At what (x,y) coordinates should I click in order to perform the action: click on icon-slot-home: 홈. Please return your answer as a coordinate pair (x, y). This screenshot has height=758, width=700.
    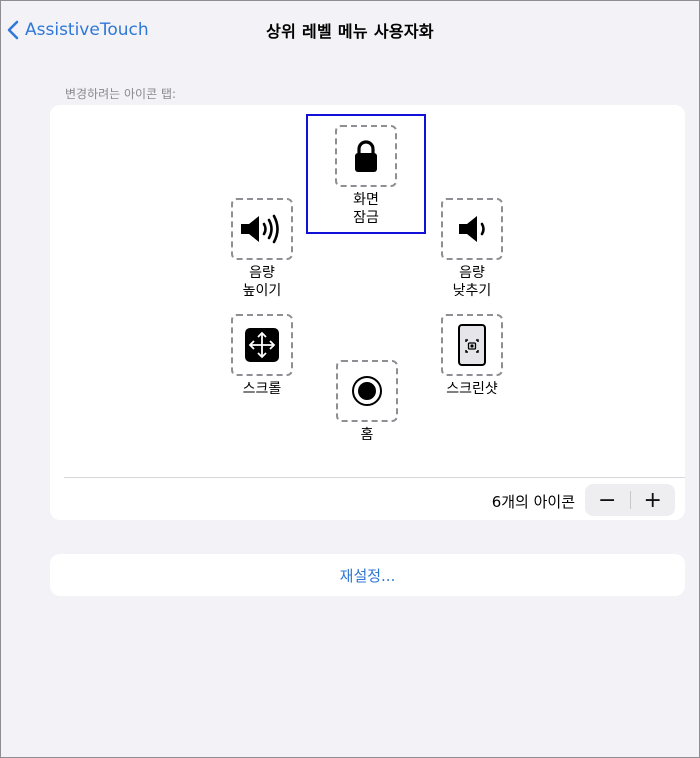
    Looking at the image, I should click on (367, 402).